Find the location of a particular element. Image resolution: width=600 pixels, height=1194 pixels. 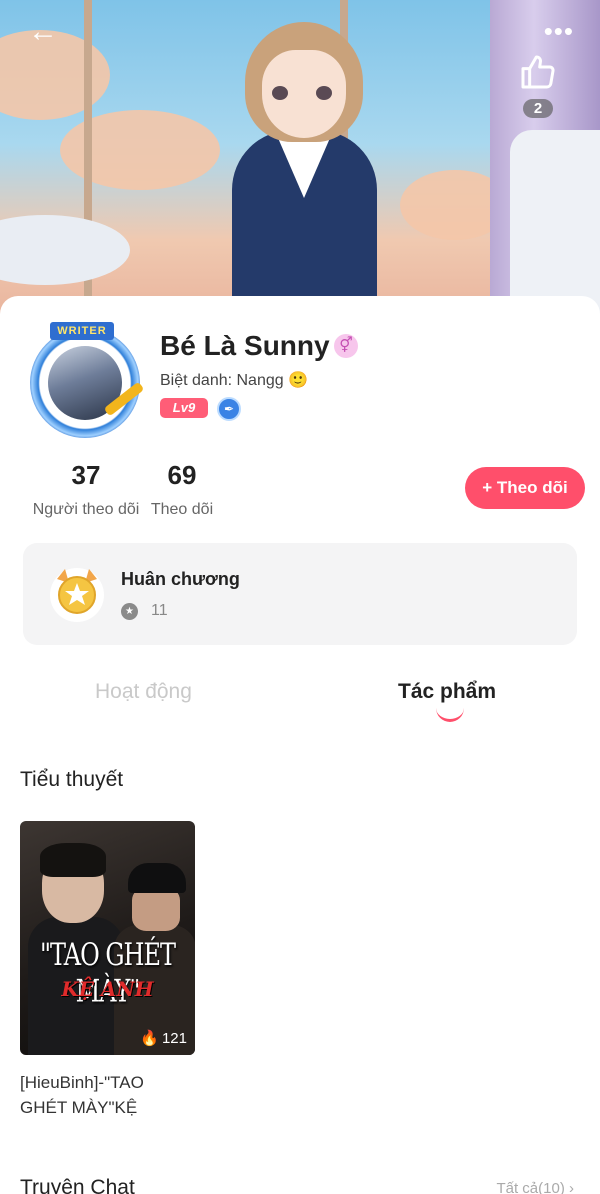

chat-stories-section-title: Truyện Chat is located at coordinates (77, 1185).